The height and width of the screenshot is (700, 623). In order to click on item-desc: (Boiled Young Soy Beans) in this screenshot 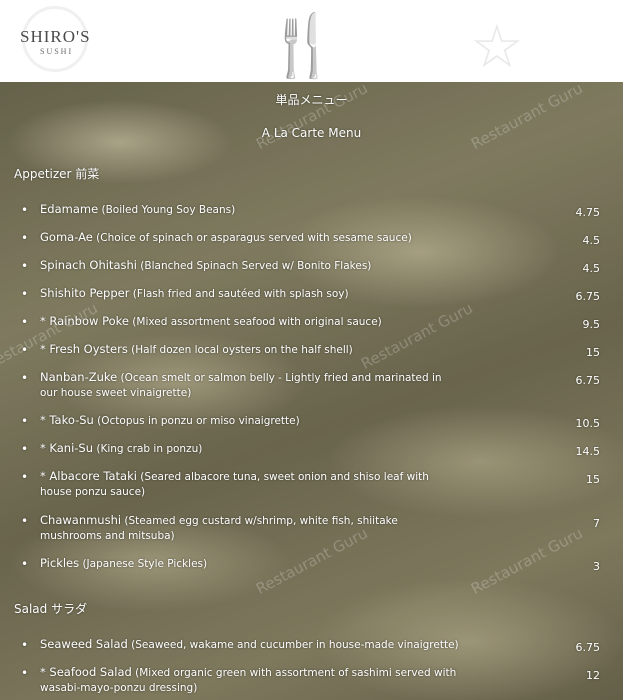, I will do `click(167, 210)`.